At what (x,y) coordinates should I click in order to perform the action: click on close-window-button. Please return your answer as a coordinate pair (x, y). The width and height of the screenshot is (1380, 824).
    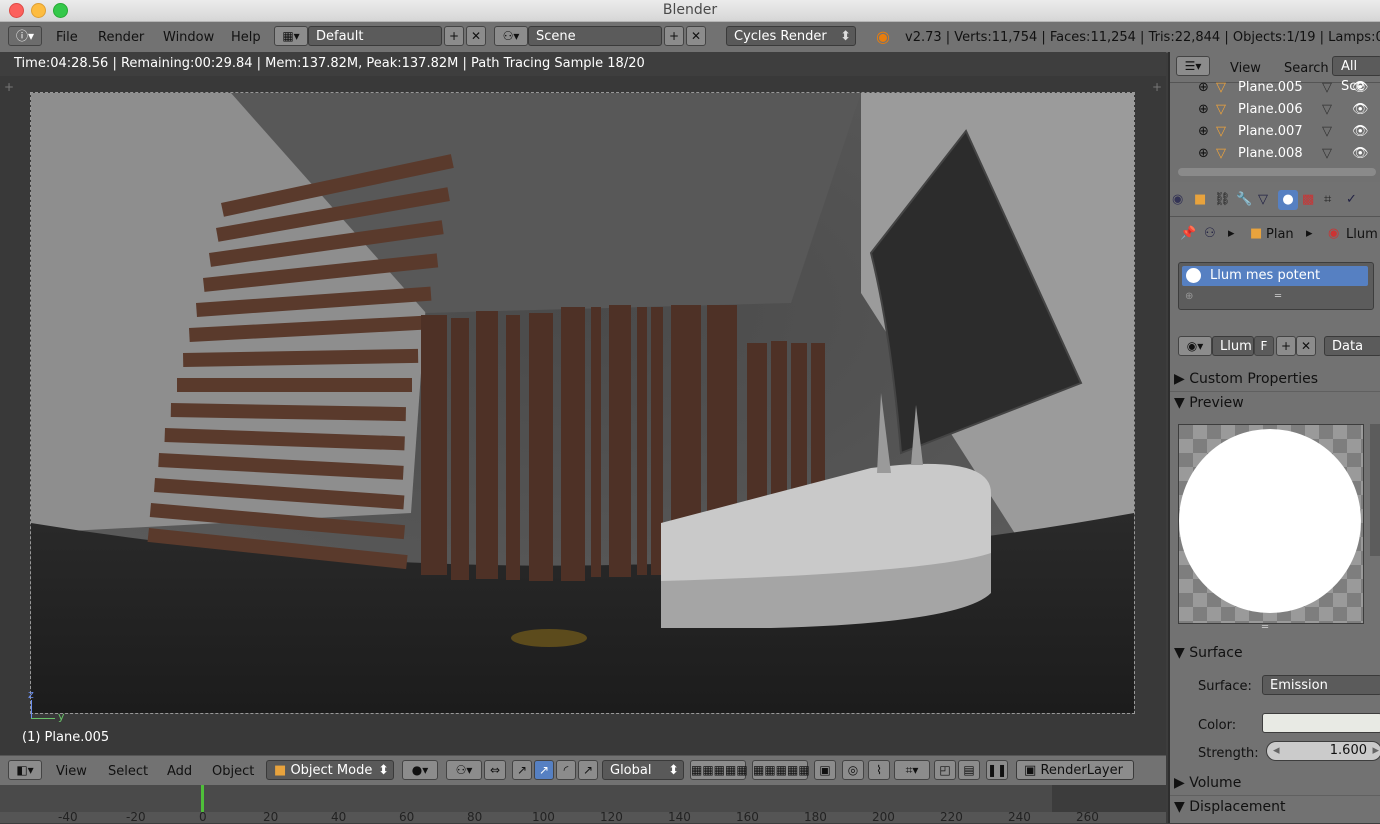
    Looking at the image, I should click on (16, 10).